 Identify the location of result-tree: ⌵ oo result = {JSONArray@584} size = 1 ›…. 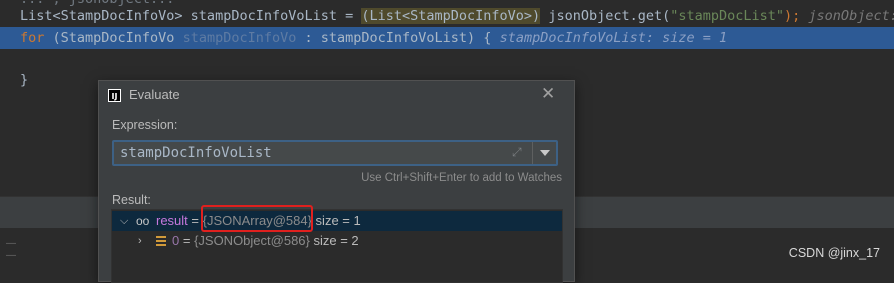
(337, 246).